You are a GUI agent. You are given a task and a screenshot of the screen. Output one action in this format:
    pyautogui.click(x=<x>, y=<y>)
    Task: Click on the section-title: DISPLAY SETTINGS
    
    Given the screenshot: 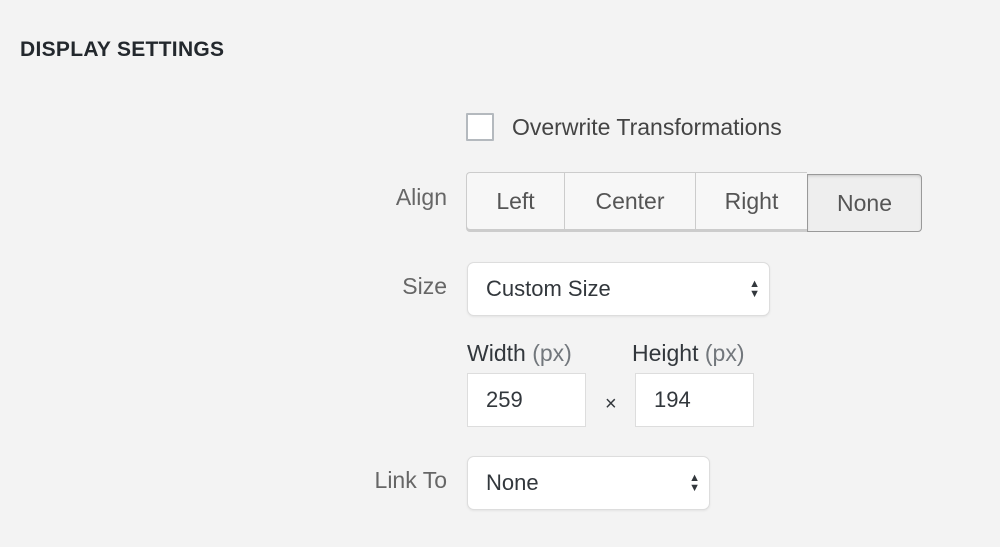 What is the action you would take?
    pyautogui.click(x=122, y=49)
    